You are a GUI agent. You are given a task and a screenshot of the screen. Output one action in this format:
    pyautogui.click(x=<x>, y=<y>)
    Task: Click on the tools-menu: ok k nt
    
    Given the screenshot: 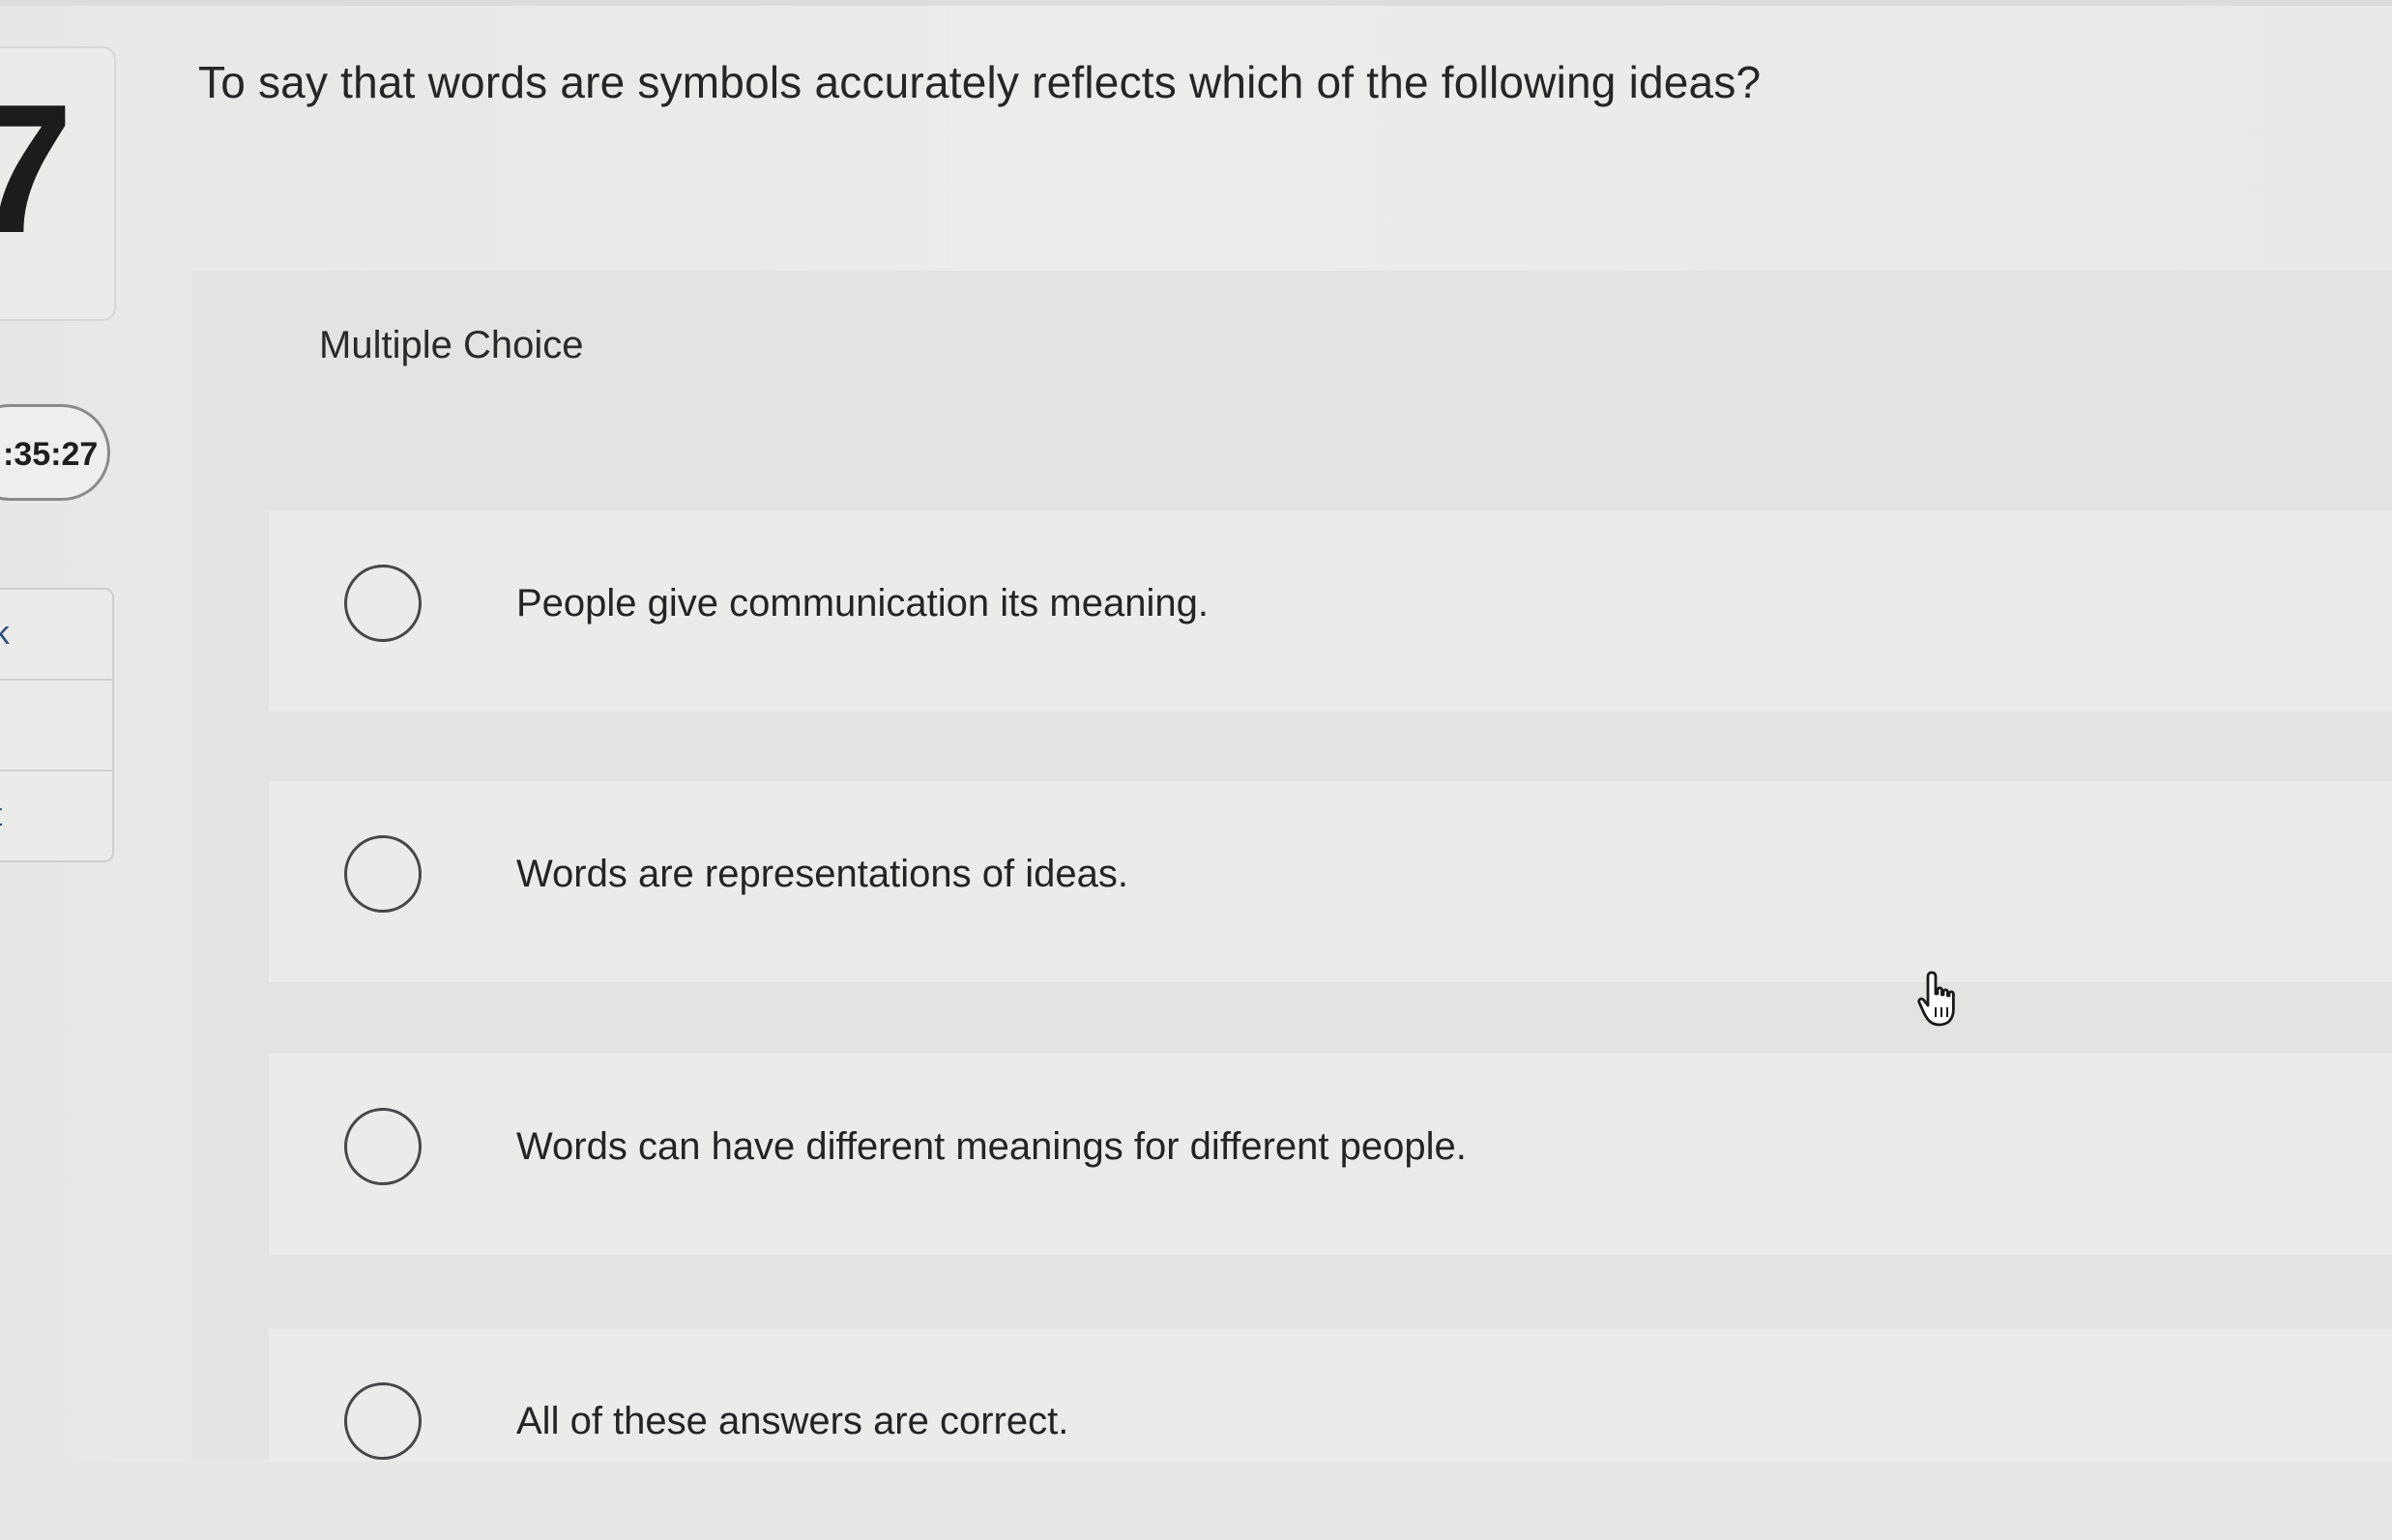 What is the action you would take?
    pyautogui.click(x=57, y=725)
    